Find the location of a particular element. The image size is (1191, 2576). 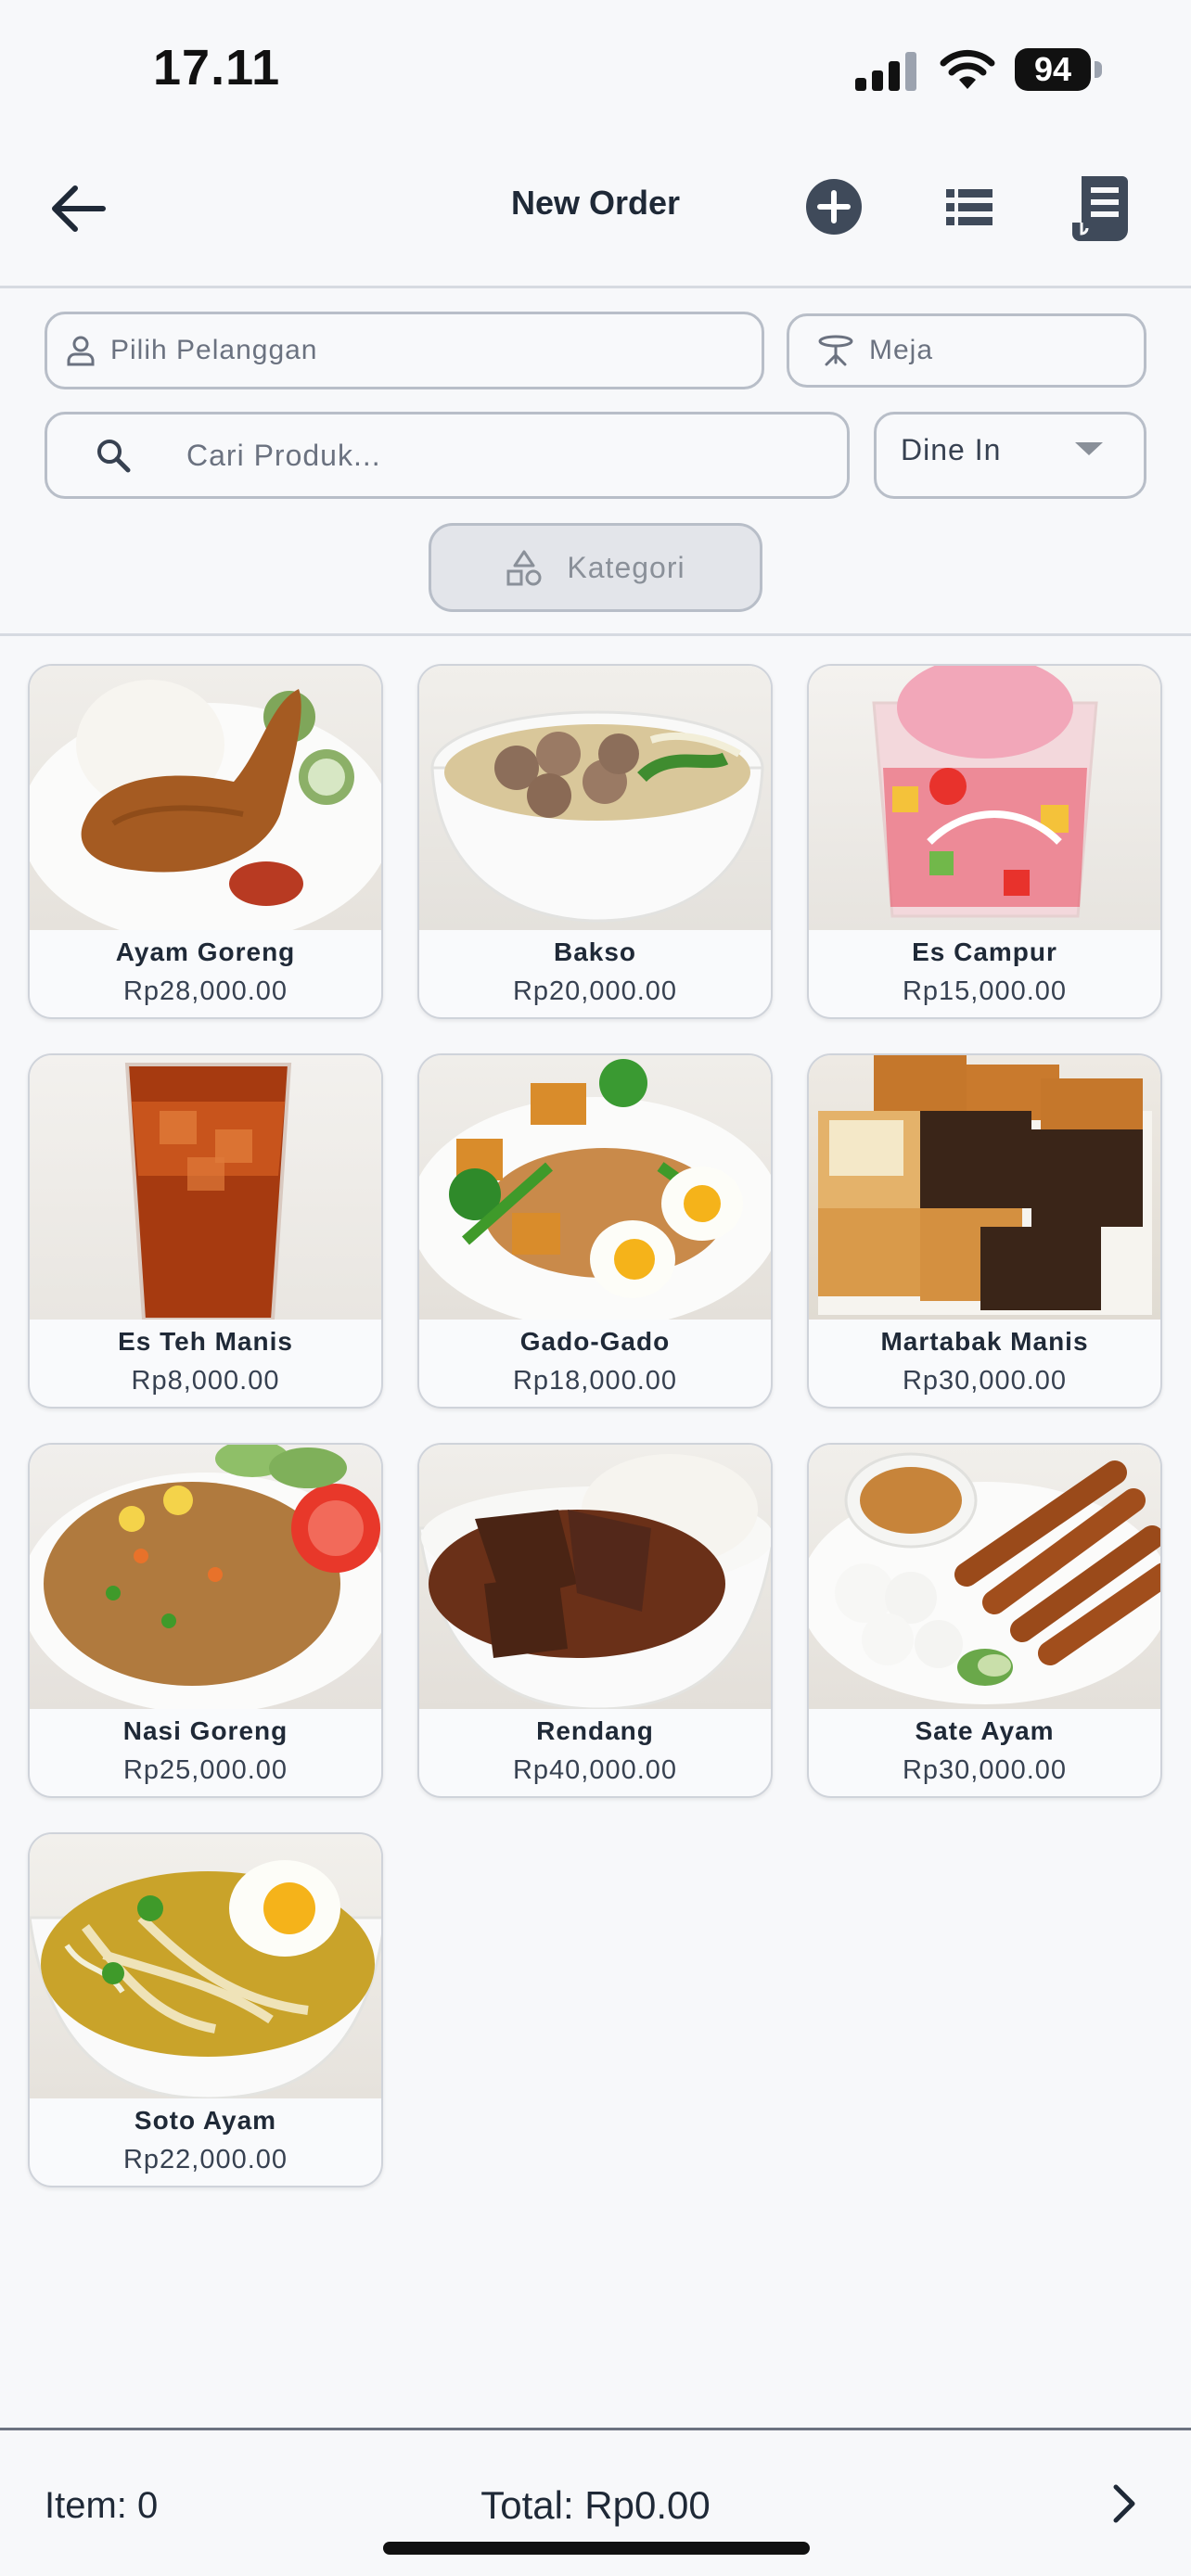

cellular-signal-icon is located at coordinates (886, 74).